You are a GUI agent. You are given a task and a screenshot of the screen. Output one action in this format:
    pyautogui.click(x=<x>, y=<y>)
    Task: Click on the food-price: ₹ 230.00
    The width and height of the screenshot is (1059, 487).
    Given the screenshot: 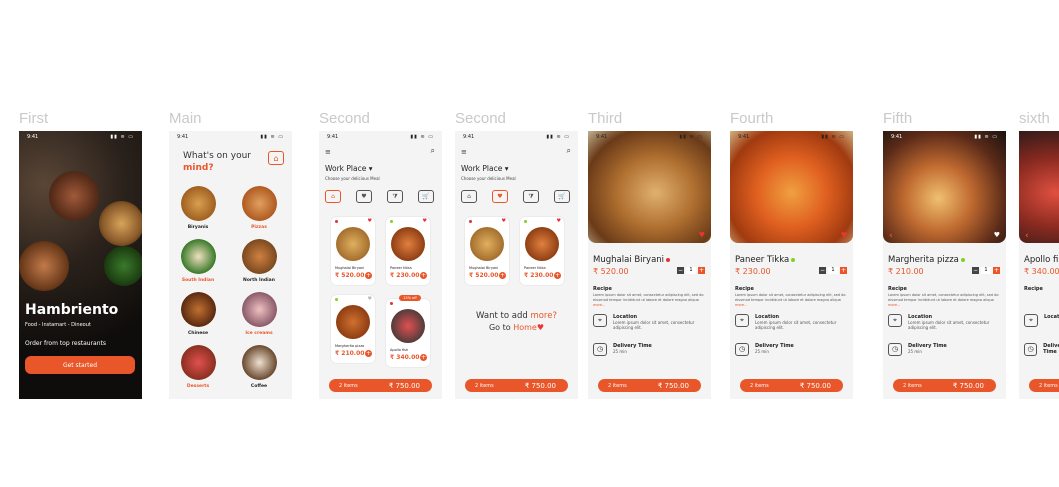 What is the action you would take?
    pyautogui.click(x=753, y=271)
    